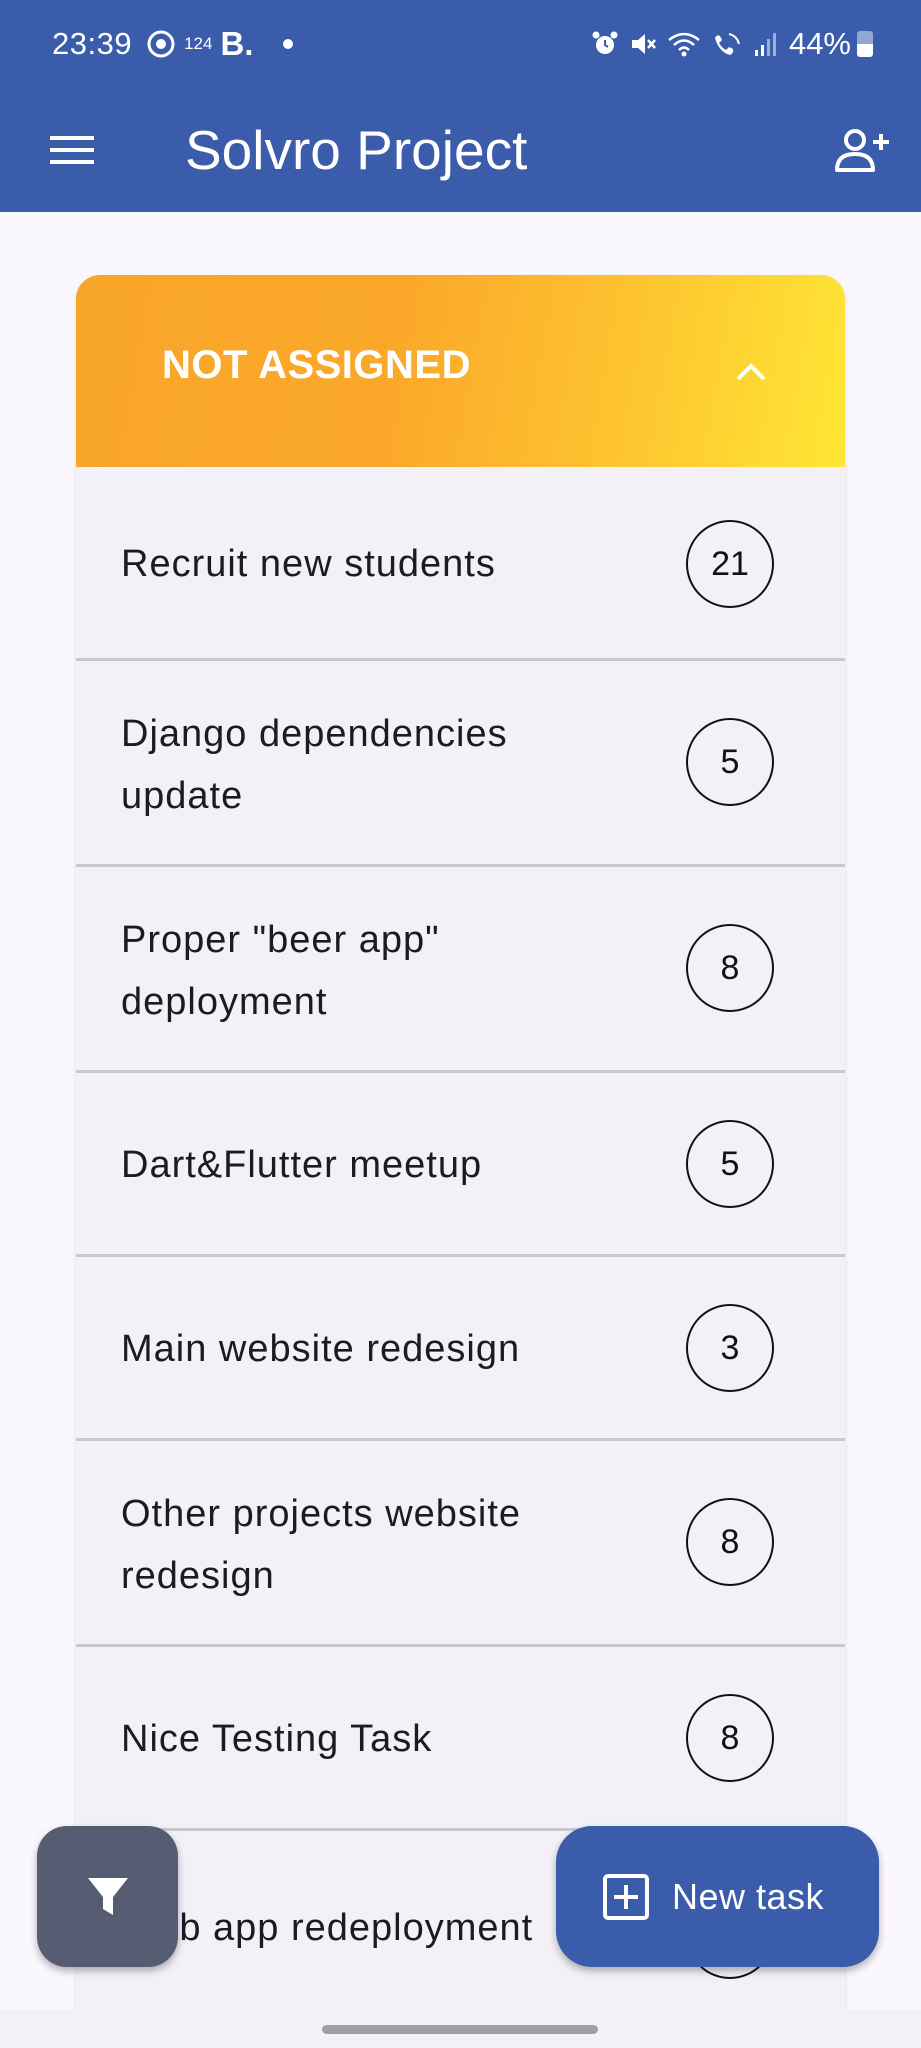 Image resolution: width=921 pixels, height=2048 pixels. What do you see at coordinates (198, 43) in the screenshot?
I see `status-small-text: 124` at bounding box center [198, 43].